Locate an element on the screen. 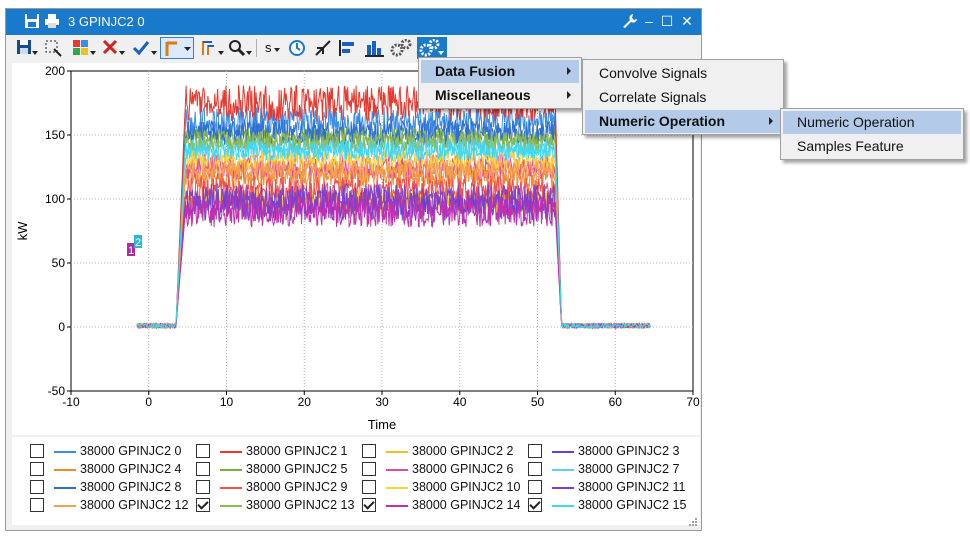 The height and width of the screenshot is (536, 970). menu-item-convolve-signals: Convolve Signals is located at coordinates (683, 73).